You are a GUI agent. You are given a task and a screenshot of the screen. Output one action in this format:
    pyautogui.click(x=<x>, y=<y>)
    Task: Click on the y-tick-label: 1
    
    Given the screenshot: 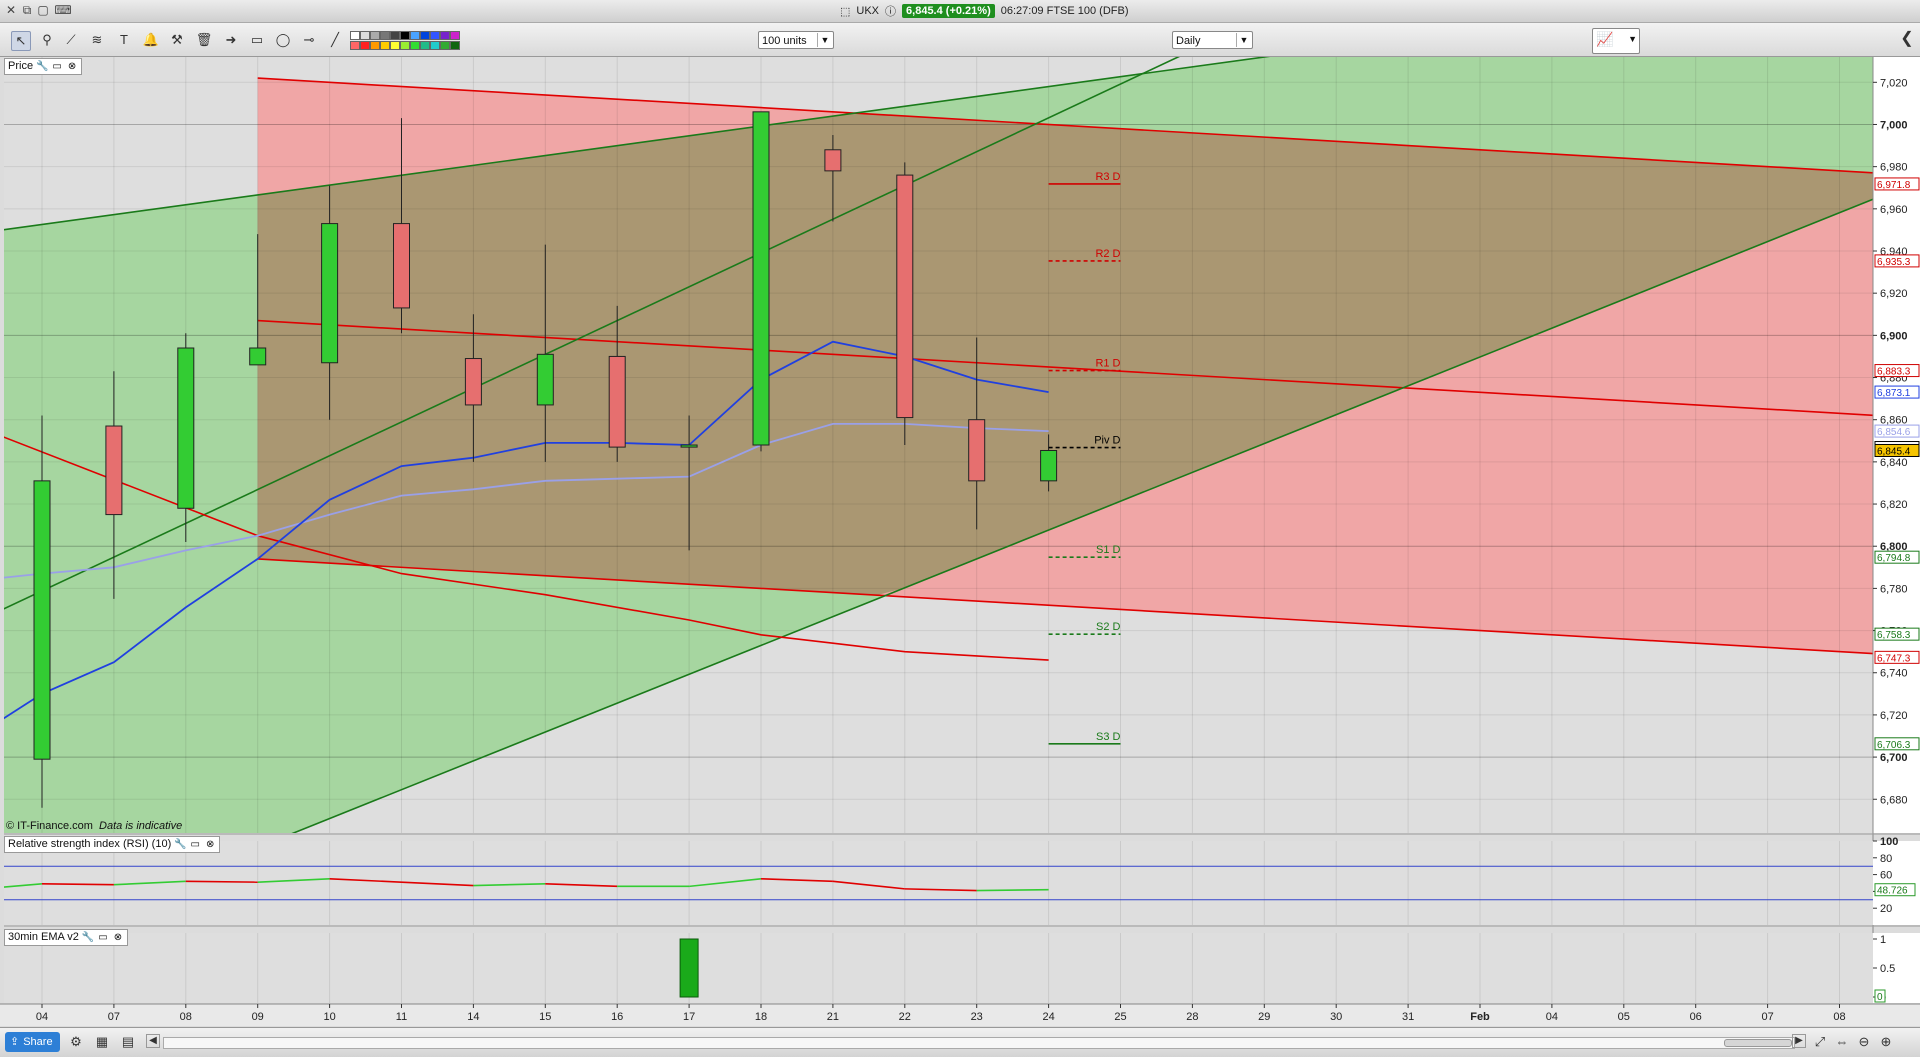 What is the action you would take?
    pyautogui.click(x=1883, y=940)
    